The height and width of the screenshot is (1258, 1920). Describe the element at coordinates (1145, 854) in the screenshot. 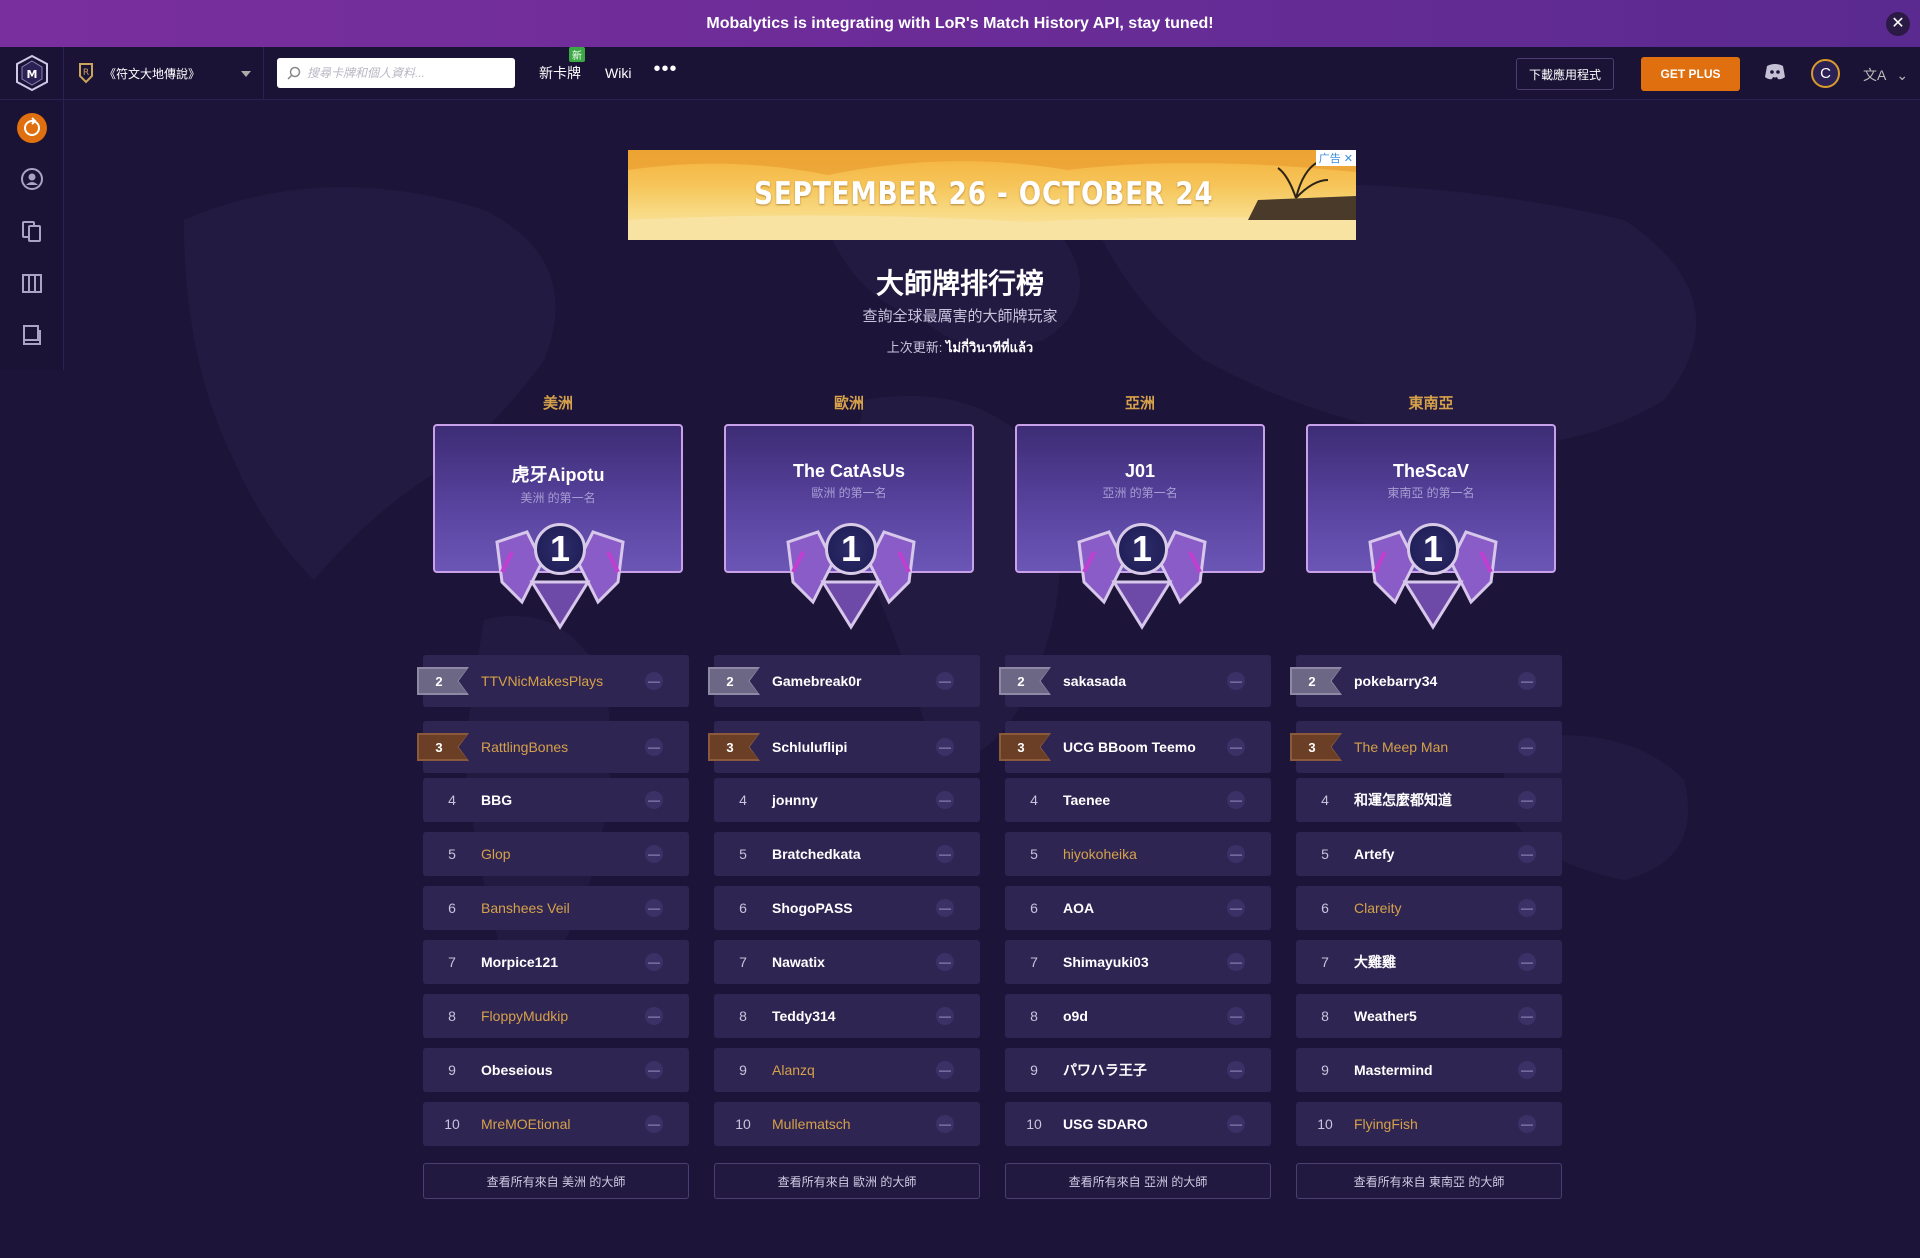

I see `player-name: hiyokoheika` at that location.